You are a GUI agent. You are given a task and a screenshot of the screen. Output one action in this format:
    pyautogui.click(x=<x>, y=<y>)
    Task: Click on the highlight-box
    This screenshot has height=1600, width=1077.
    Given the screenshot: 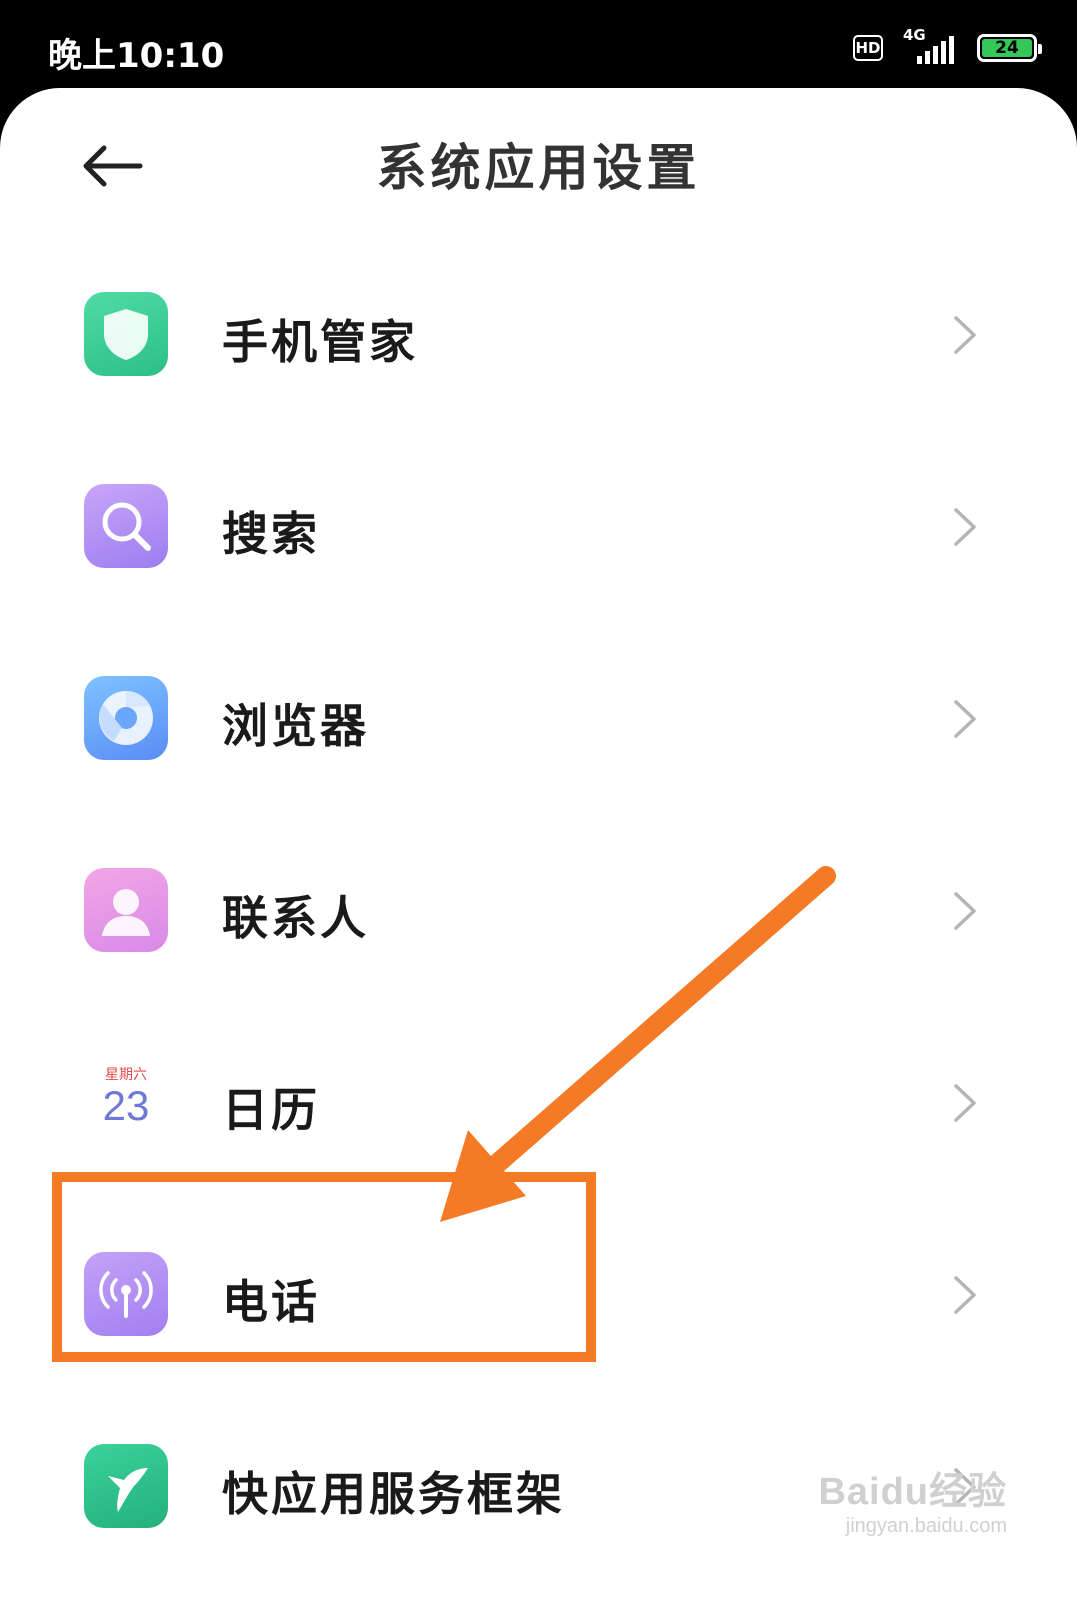 What is the action you would take?
    pyautogui.click(x=324, y=1267)
    